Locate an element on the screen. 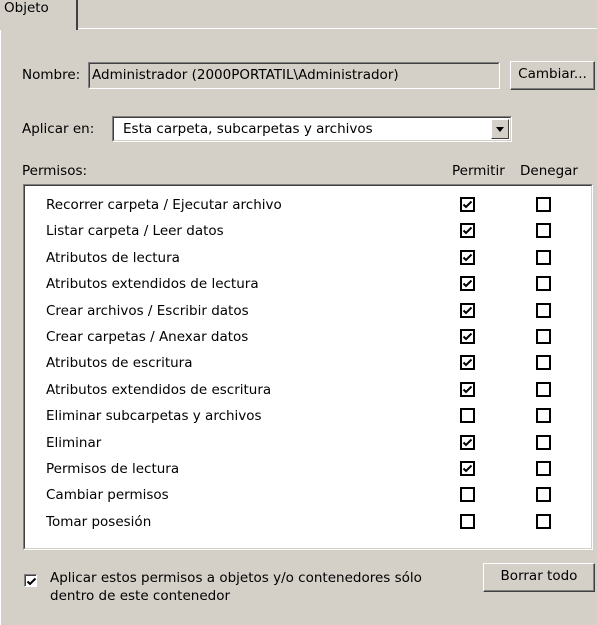 The image size is (597, 625). permission-row: Eliminar subcarpetas y archivos is located at coordinates (308, 415).